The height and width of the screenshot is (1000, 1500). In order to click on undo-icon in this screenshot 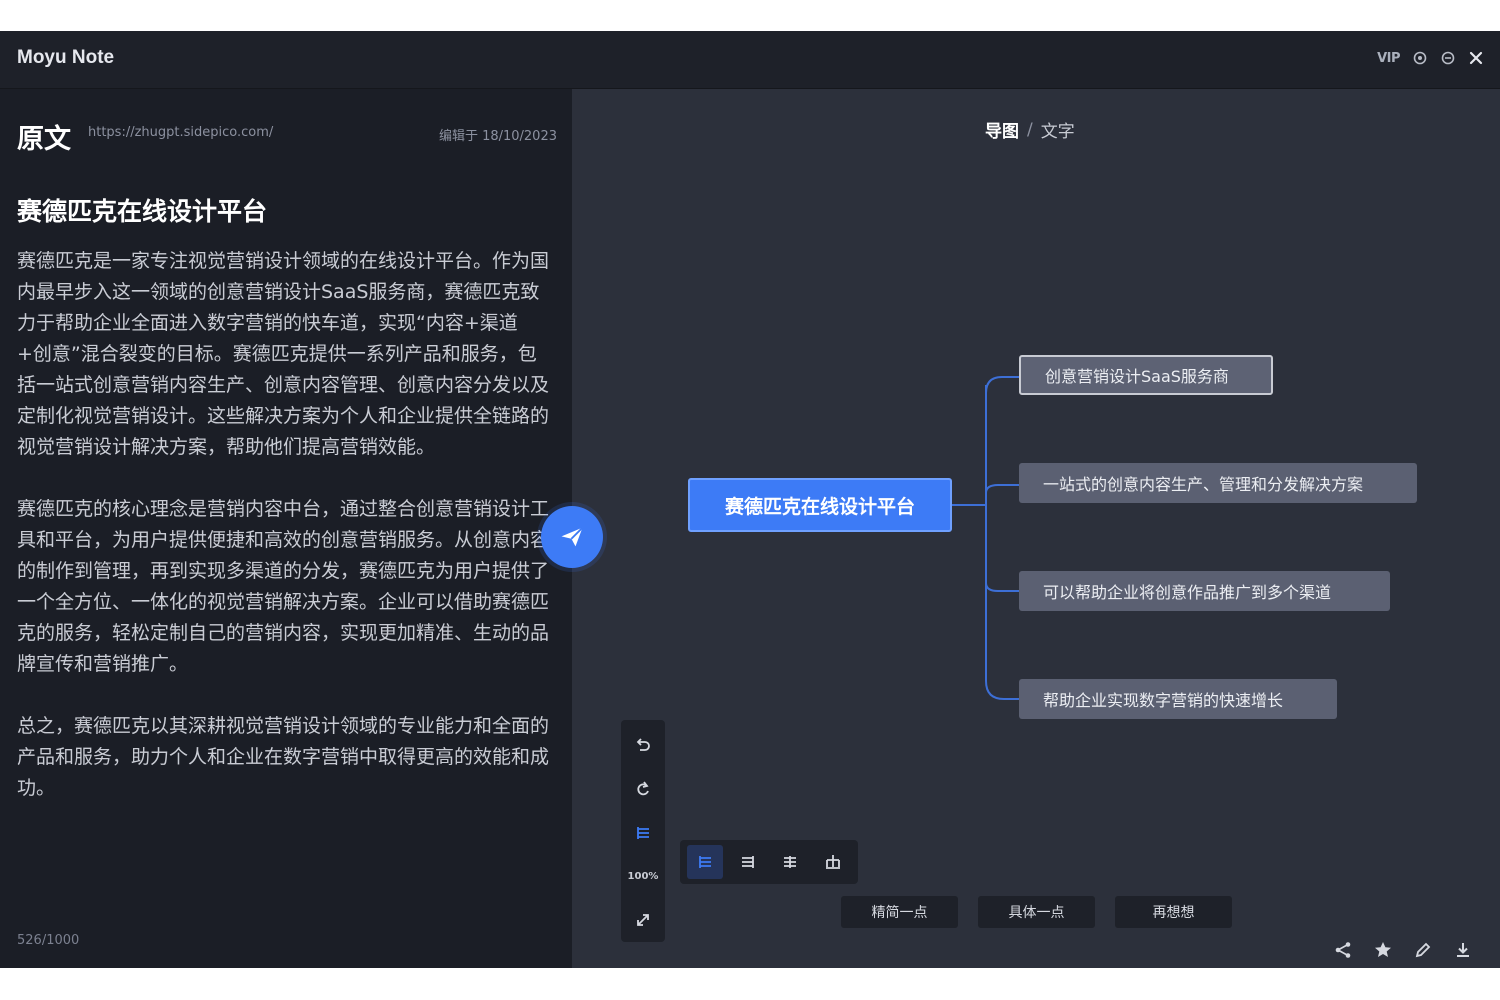, I will do `click(643, 744)`.